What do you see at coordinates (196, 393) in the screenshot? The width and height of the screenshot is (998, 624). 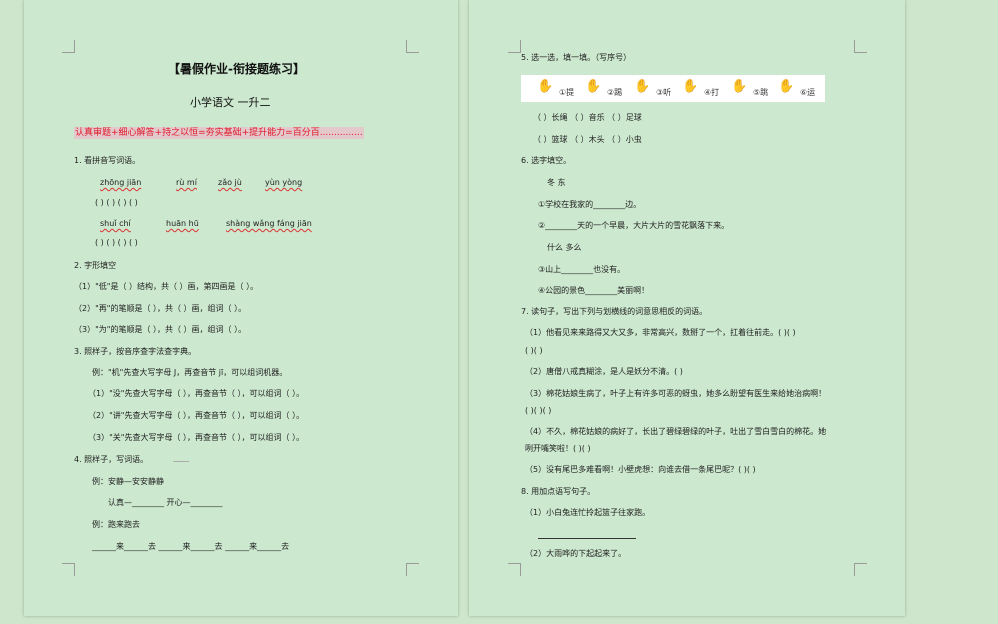 I see `question-line: （1）"没"先查大写字母（ ），再查音节（ ），可以组词（ ）。` at bounding box center [196, 393].